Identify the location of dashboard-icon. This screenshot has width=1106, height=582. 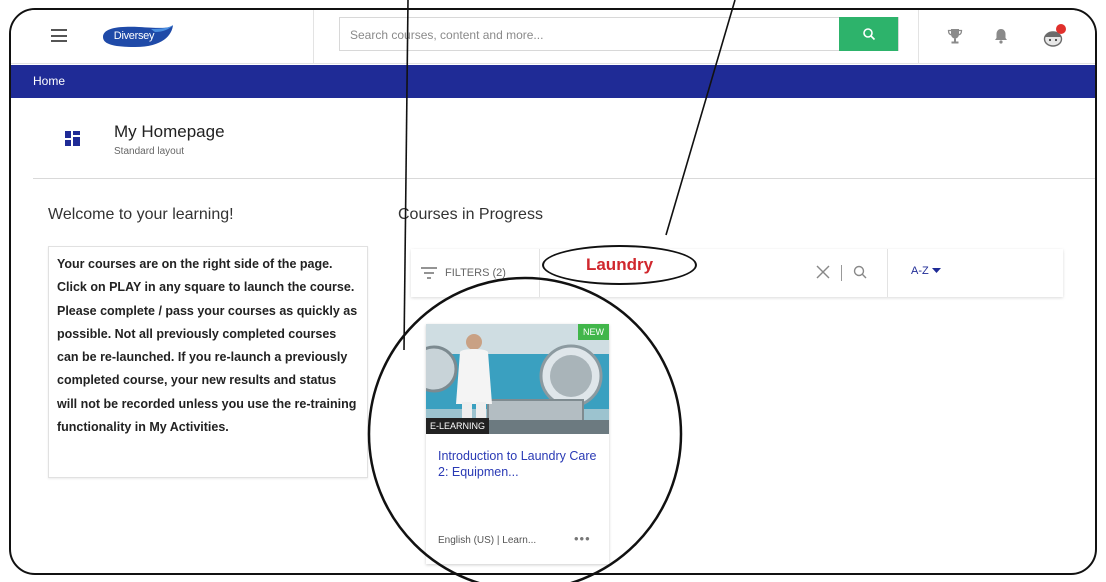
(72, 138).